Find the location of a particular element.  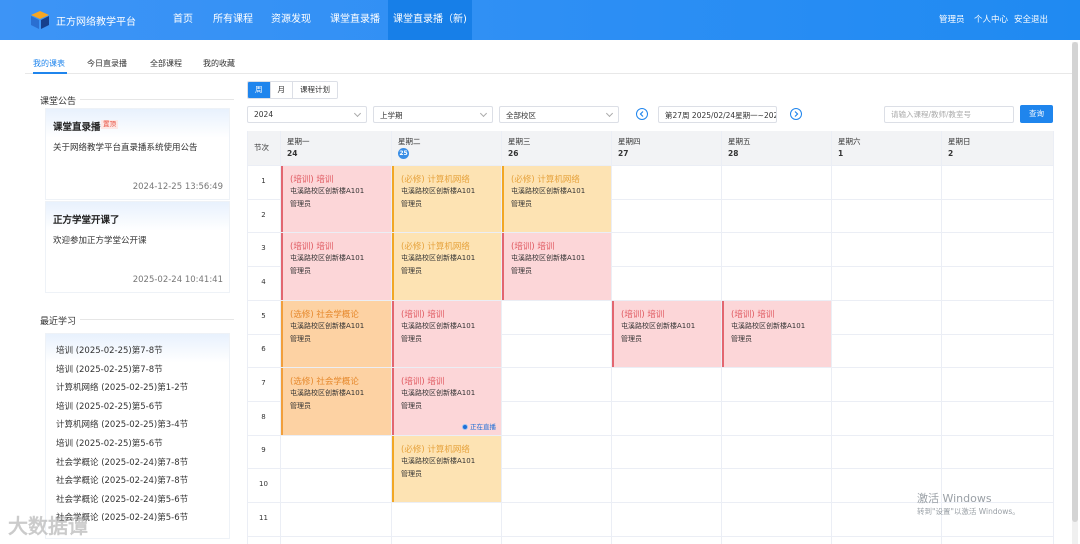

notice-section-title: 课堂公告 is located at coordinates (58, 102).